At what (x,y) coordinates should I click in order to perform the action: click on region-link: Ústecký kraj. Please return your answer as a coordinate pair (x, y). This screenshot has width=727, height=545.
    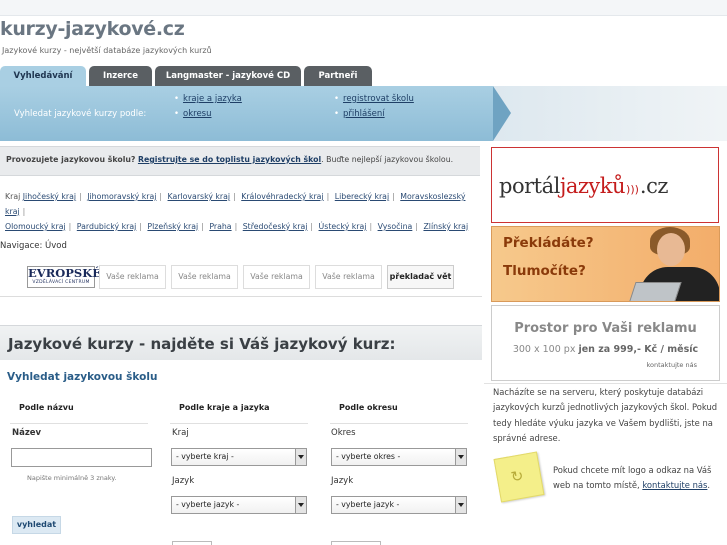
    Looking at the image, I should click on (343, 226).